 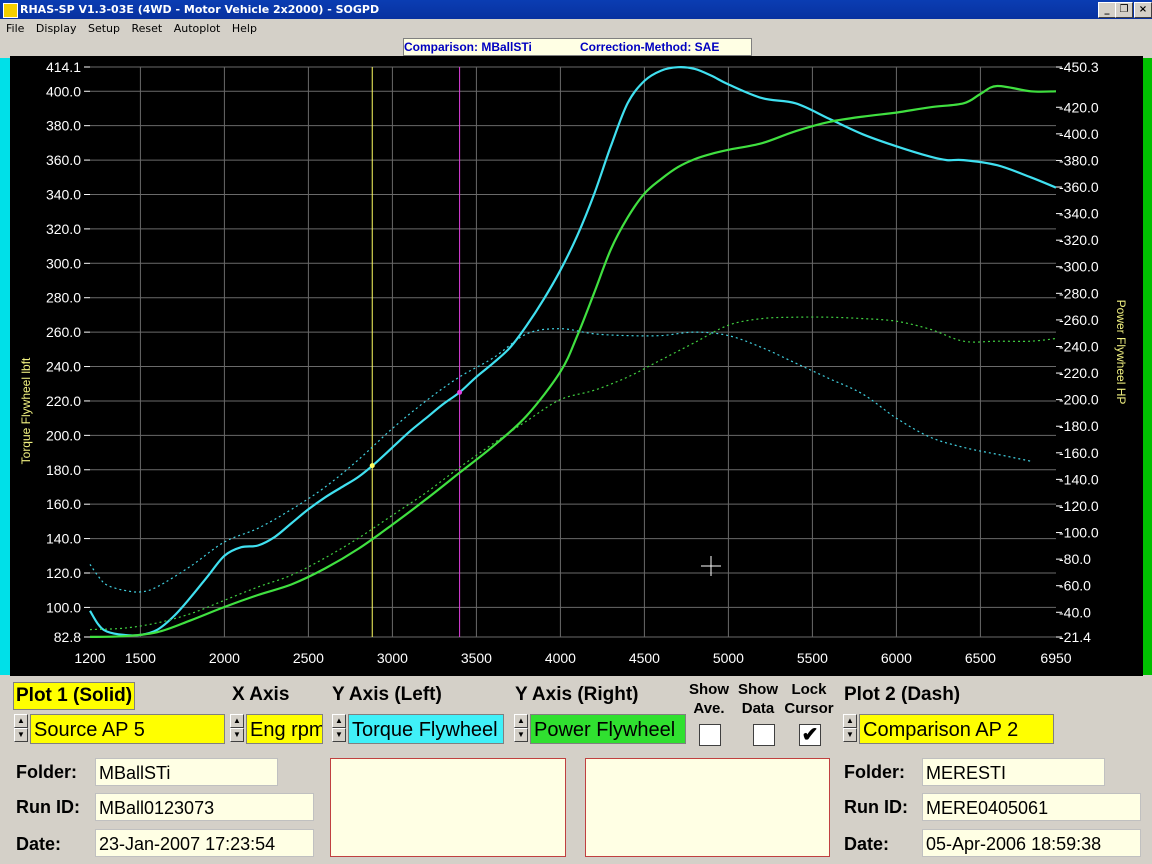 What do you see at coordinates (876, 807) in the screenshot?
I see `runid2-label: Run ID:` at bounding box center [876, 807].